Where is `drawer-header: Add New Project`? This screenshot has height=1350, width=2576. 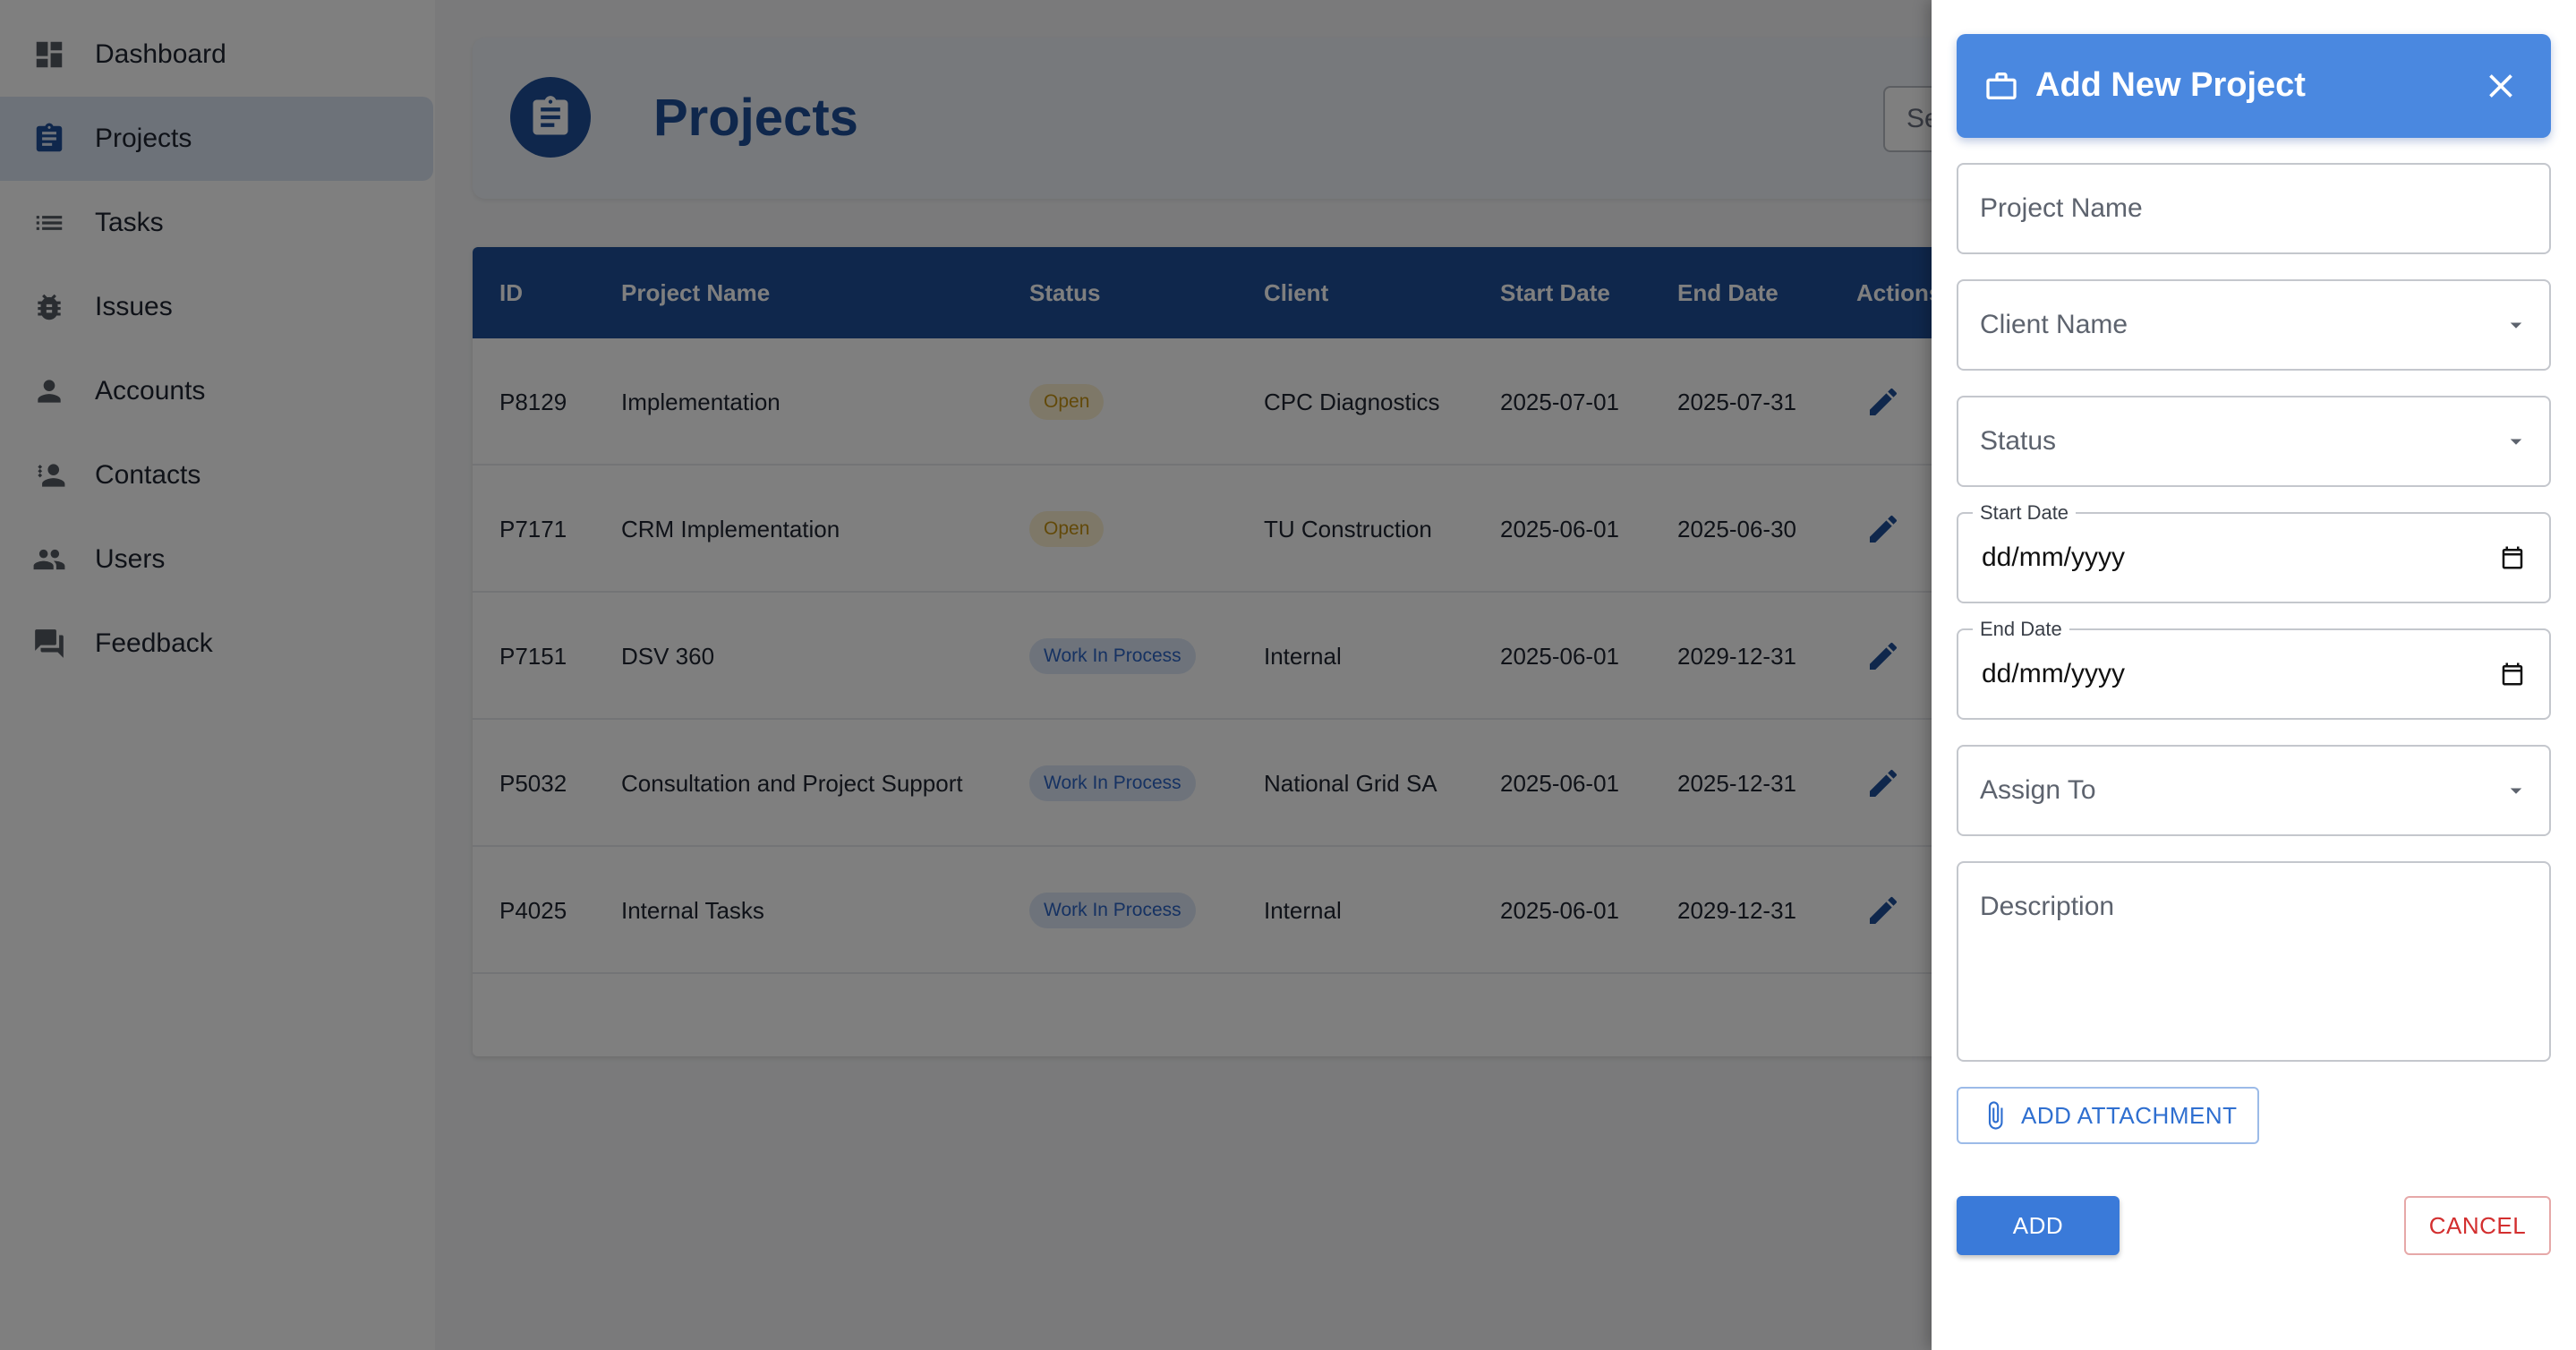
drawer-header: Add New Project is located at coordinates (2254, 86).